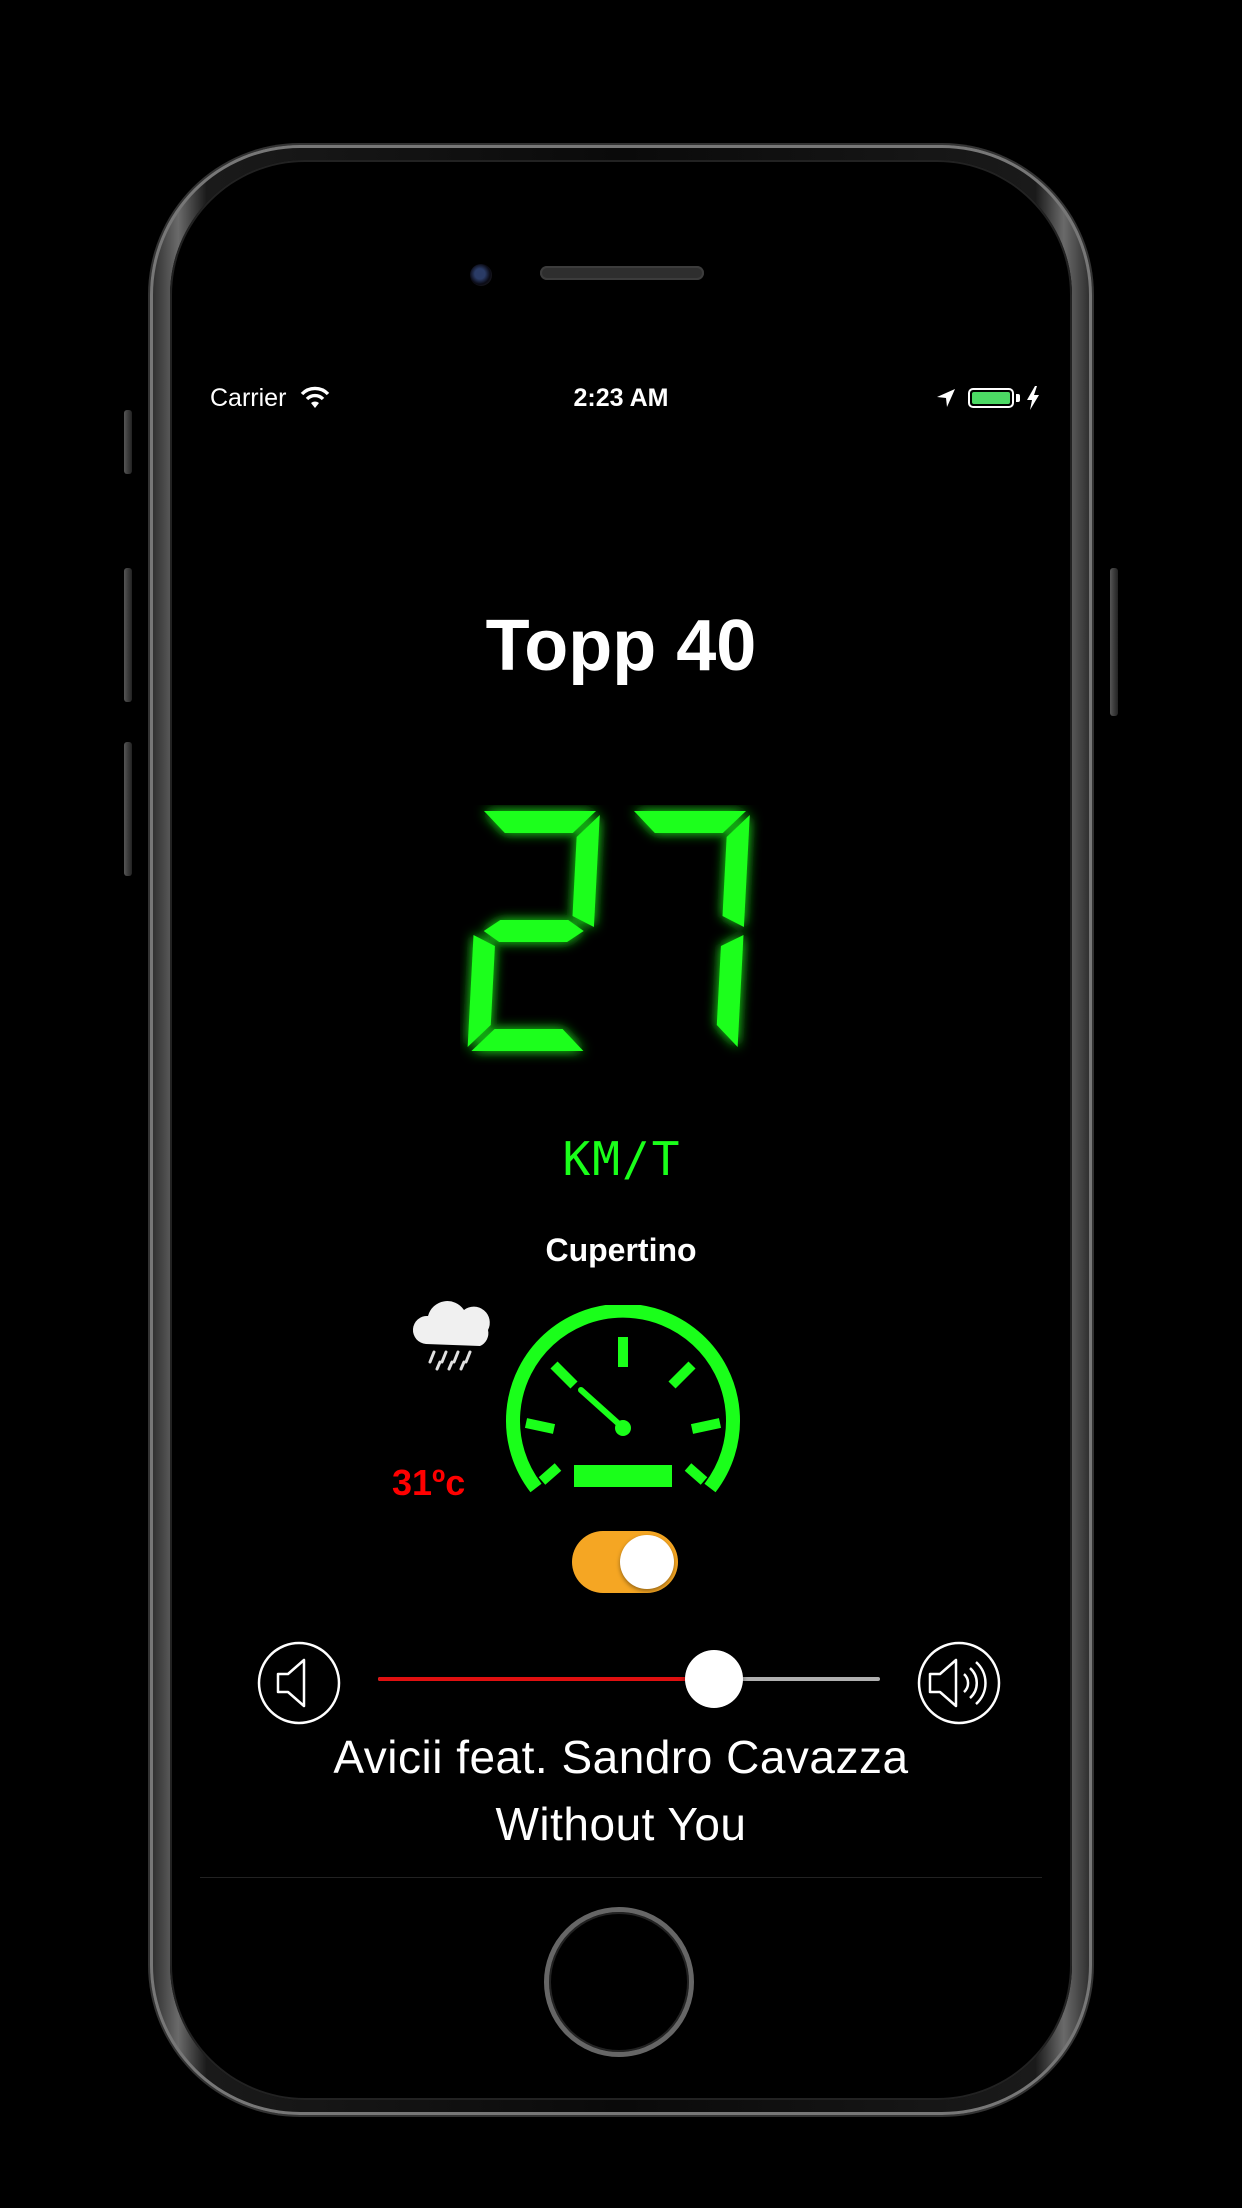 The height and width of the screenshot is (2208, 1242). Describe the element at coordinates (299, 1683) in the screenshot. I see `volume-low-button` at that location.